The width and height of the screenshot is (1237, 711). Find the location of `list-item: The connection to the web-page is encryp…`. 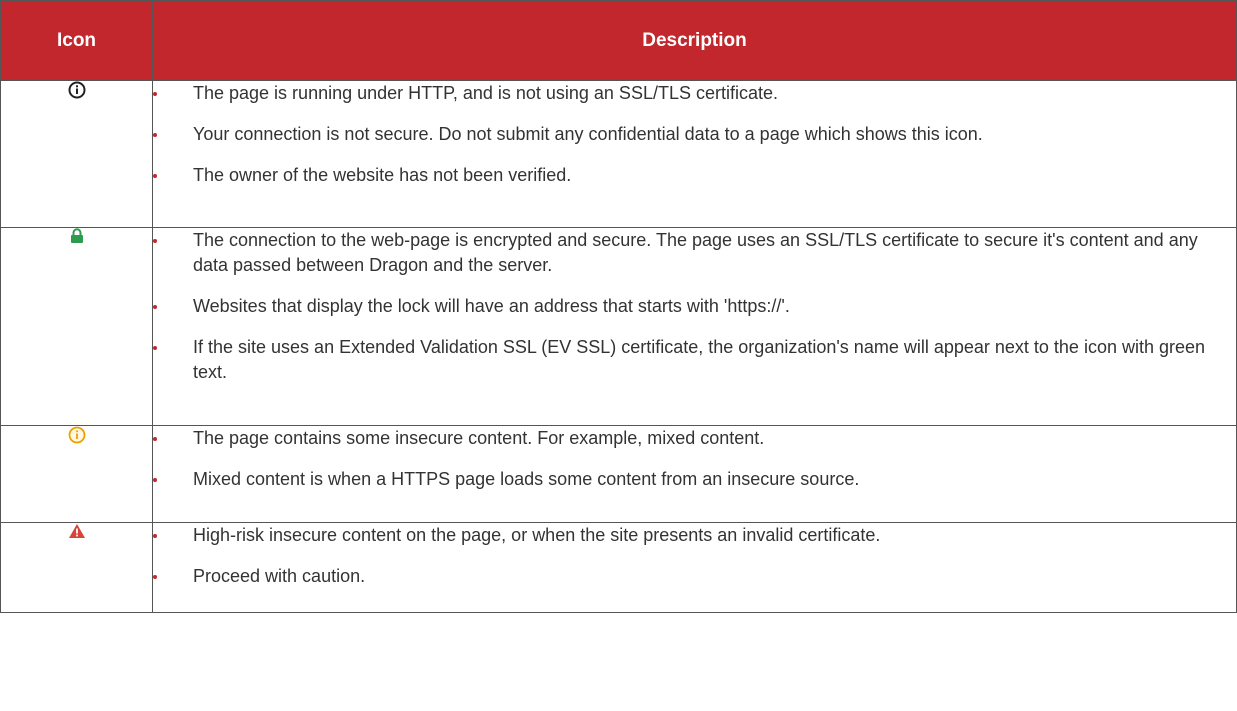

list-item: The connection to the web-page is encryp… is located at coordinates (694, 253).